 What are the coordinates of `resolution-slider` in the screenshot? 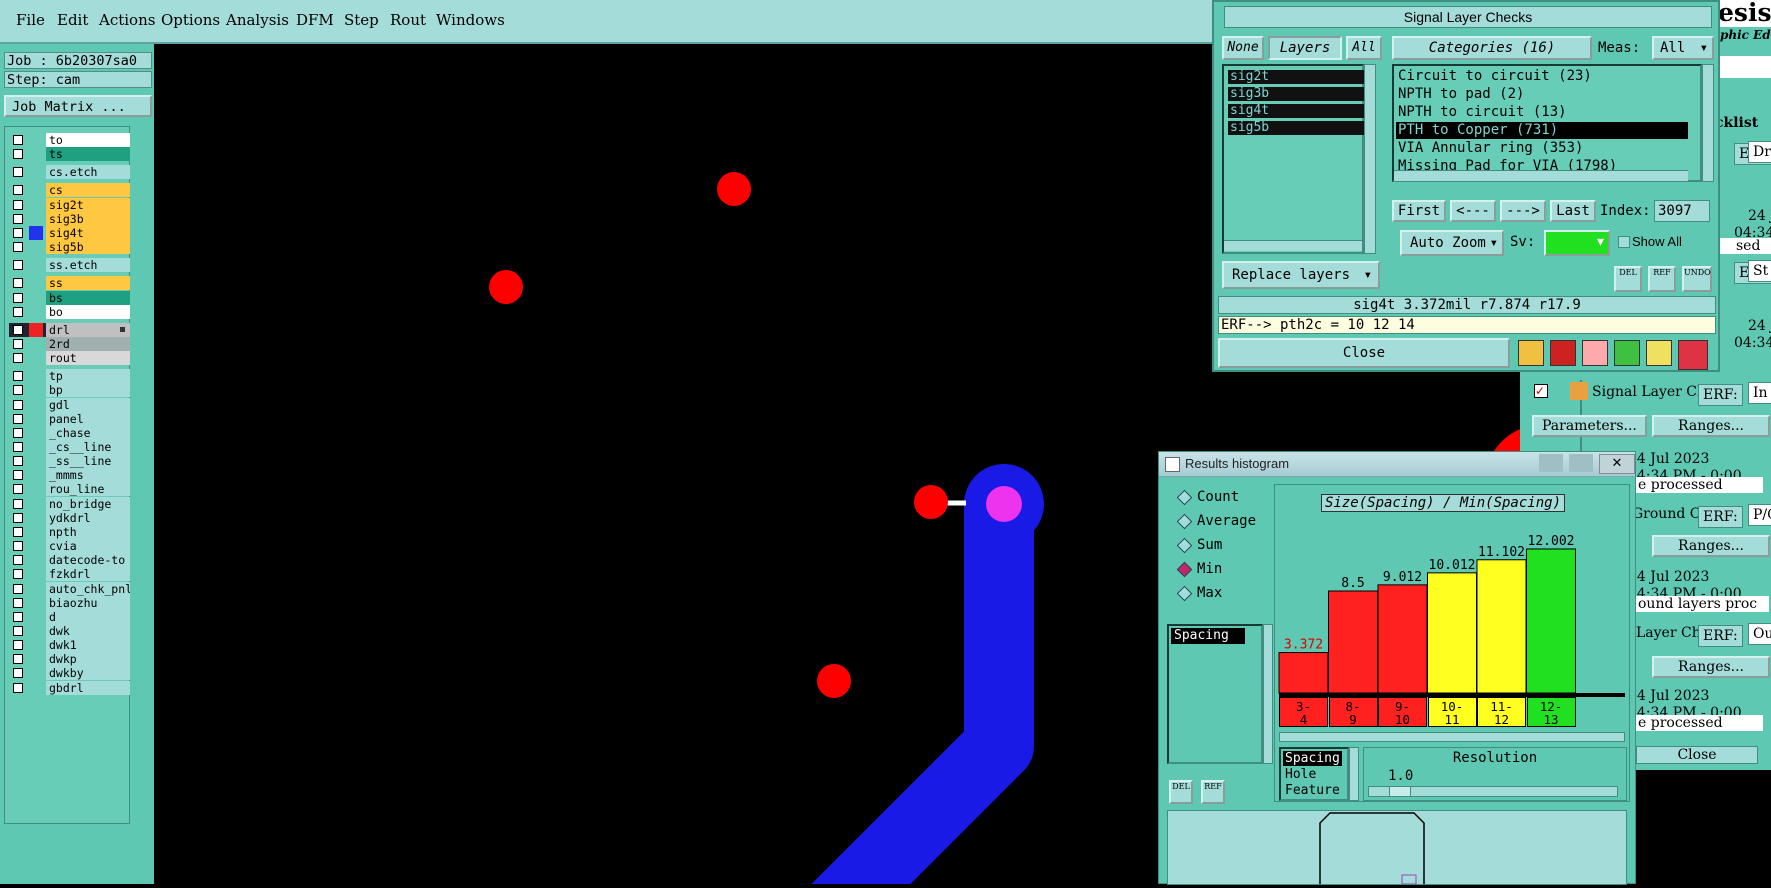 It's located at (1493, 791).